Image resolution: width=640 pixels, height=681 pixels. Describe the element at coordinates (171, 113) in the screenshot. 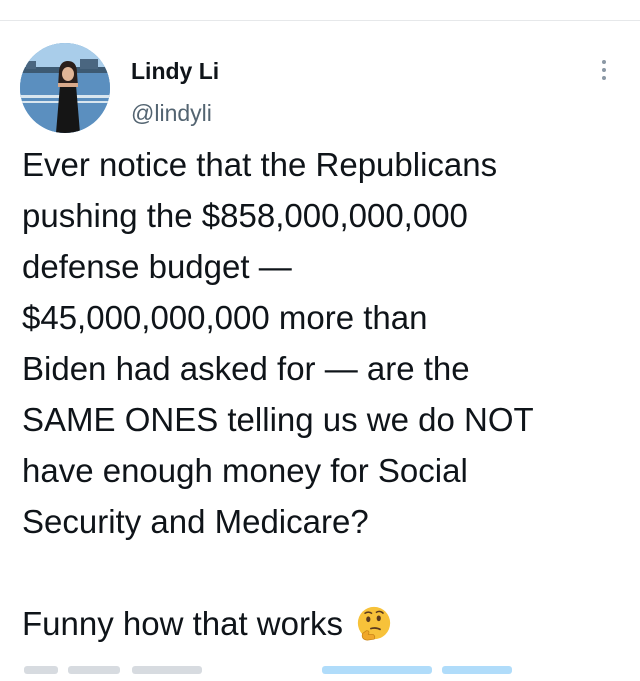

I see `author-handle: @lindyli` at that location.